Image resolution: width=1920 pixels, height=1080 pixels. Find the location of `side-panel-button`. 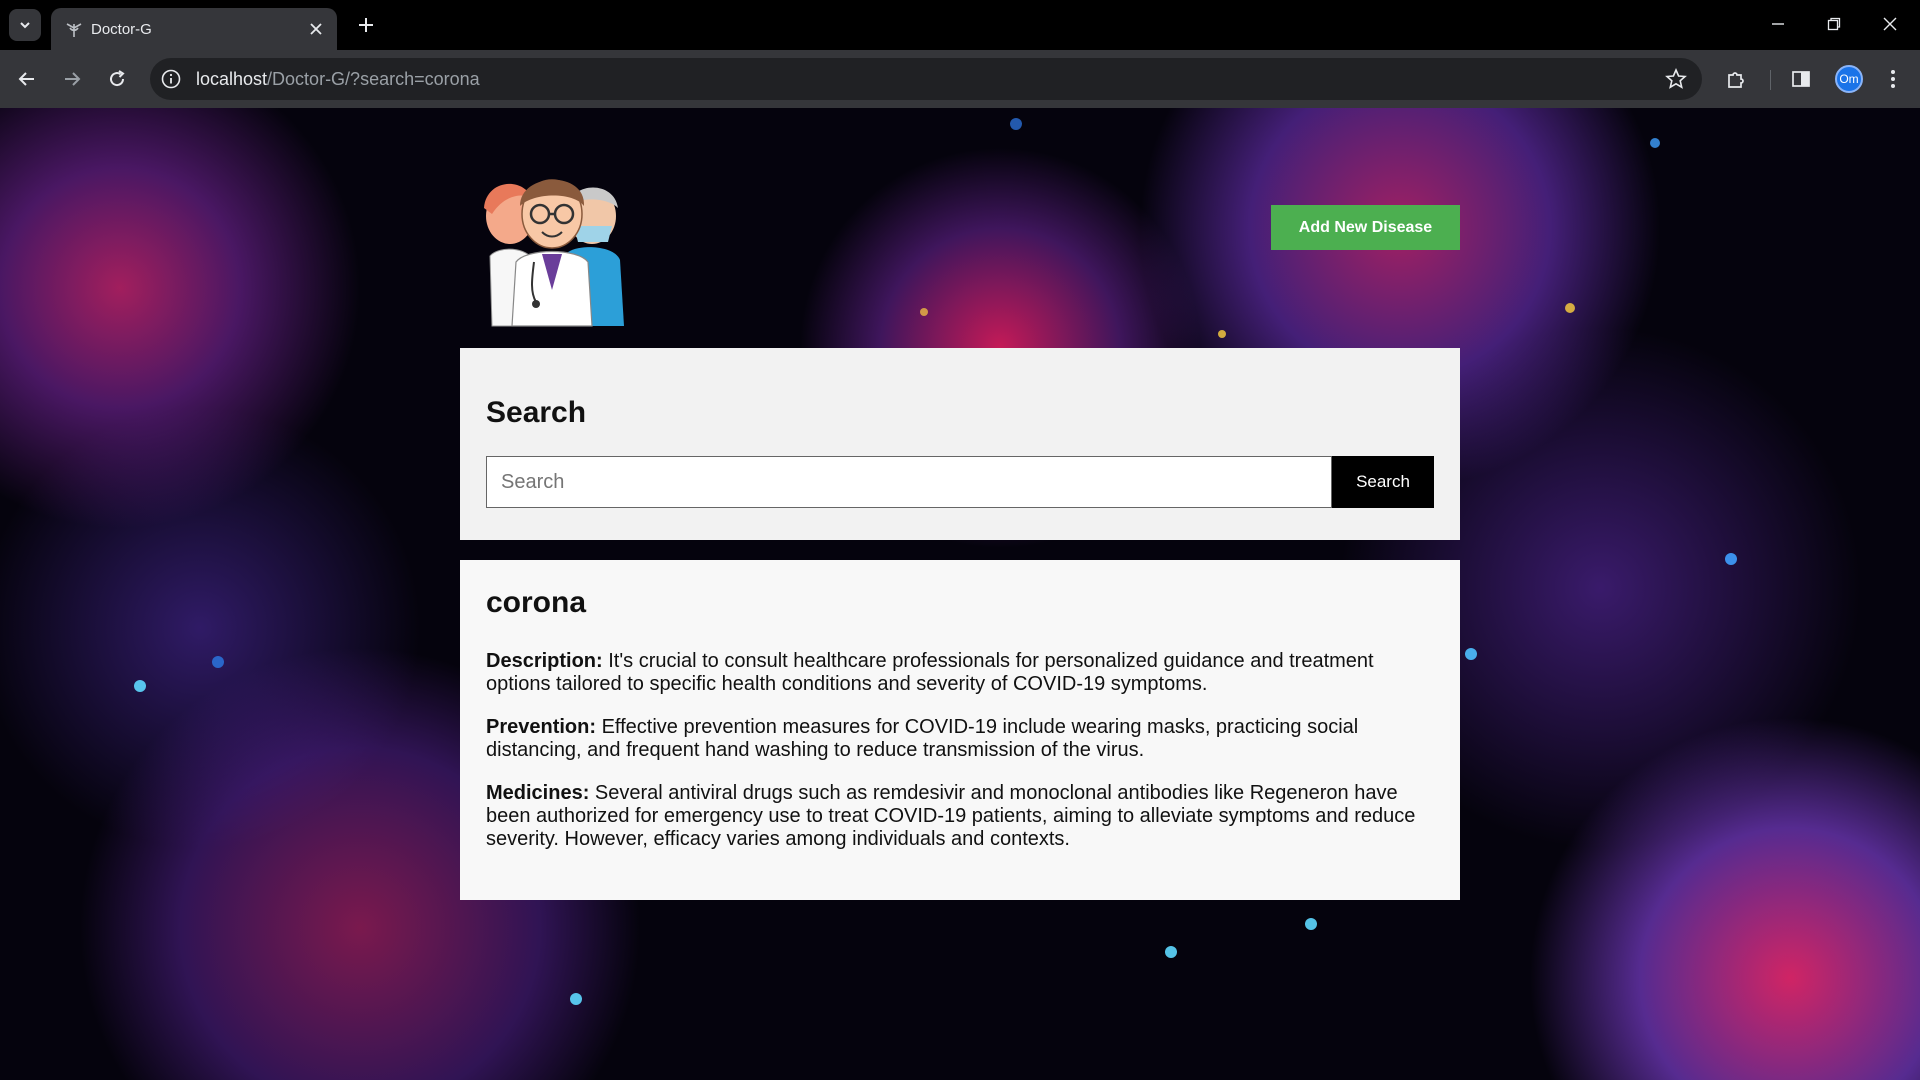

side-panel-button is located at coordinates (1801, 79).